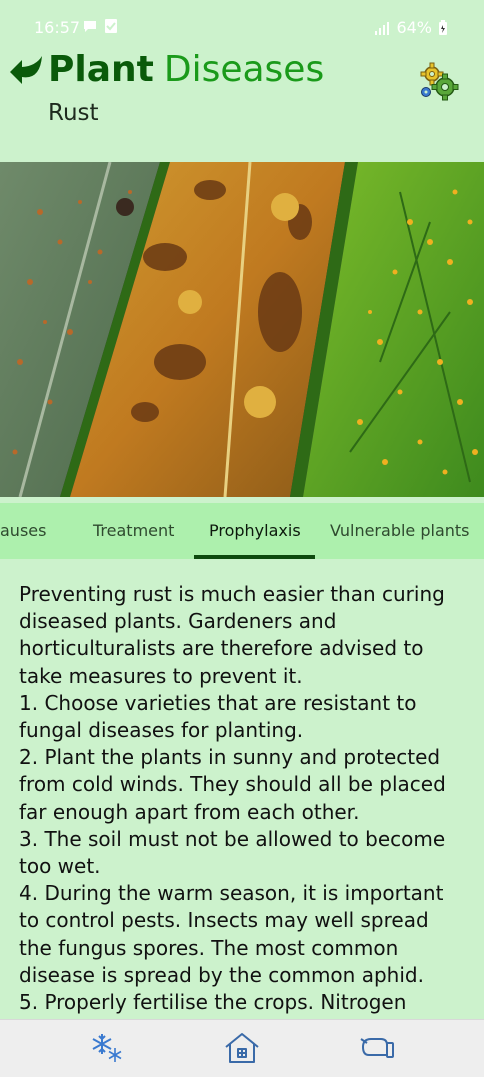  What do you see at coordinates (101, 69) in the screenshot?
I see `title-word-plant: Plant` at bounding box center [101, 69].